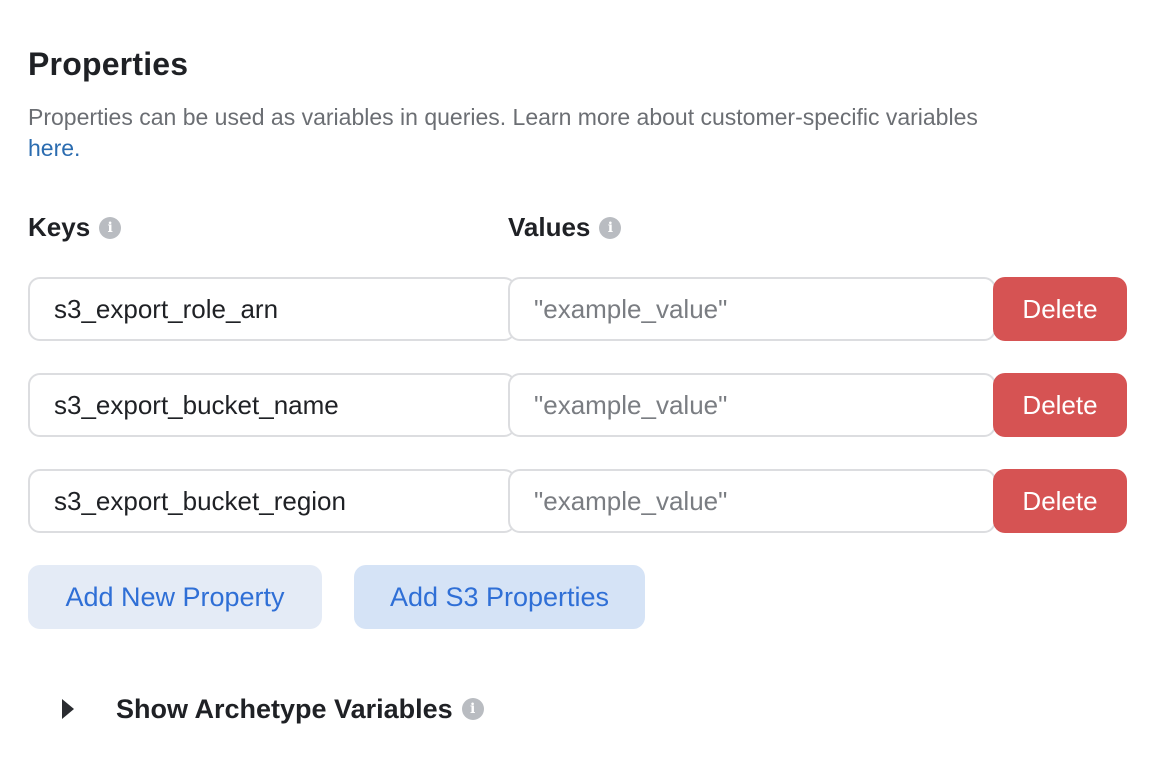 This screenshot has height=758, width=1156. What do you see at coordinates (610, 227) in the screenshot?
I see `values-info-icon: i` at bounding box center [610, 227].